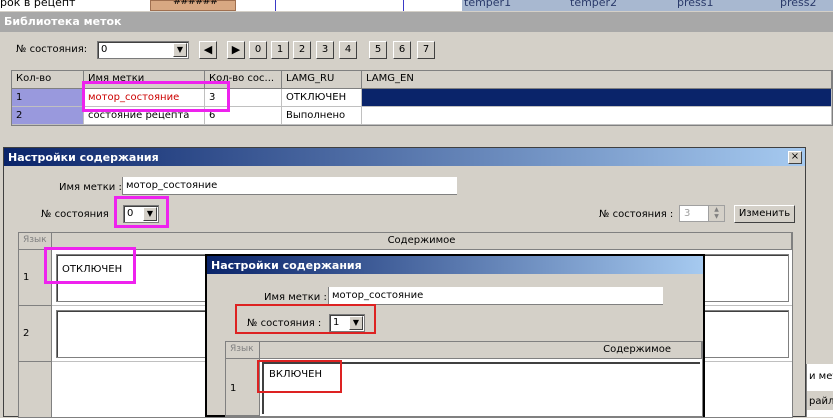  What do you see at coordinates (821, 376) in the screenshot?
I see `fragment-text: и мето` at bounding box center [821, 376].